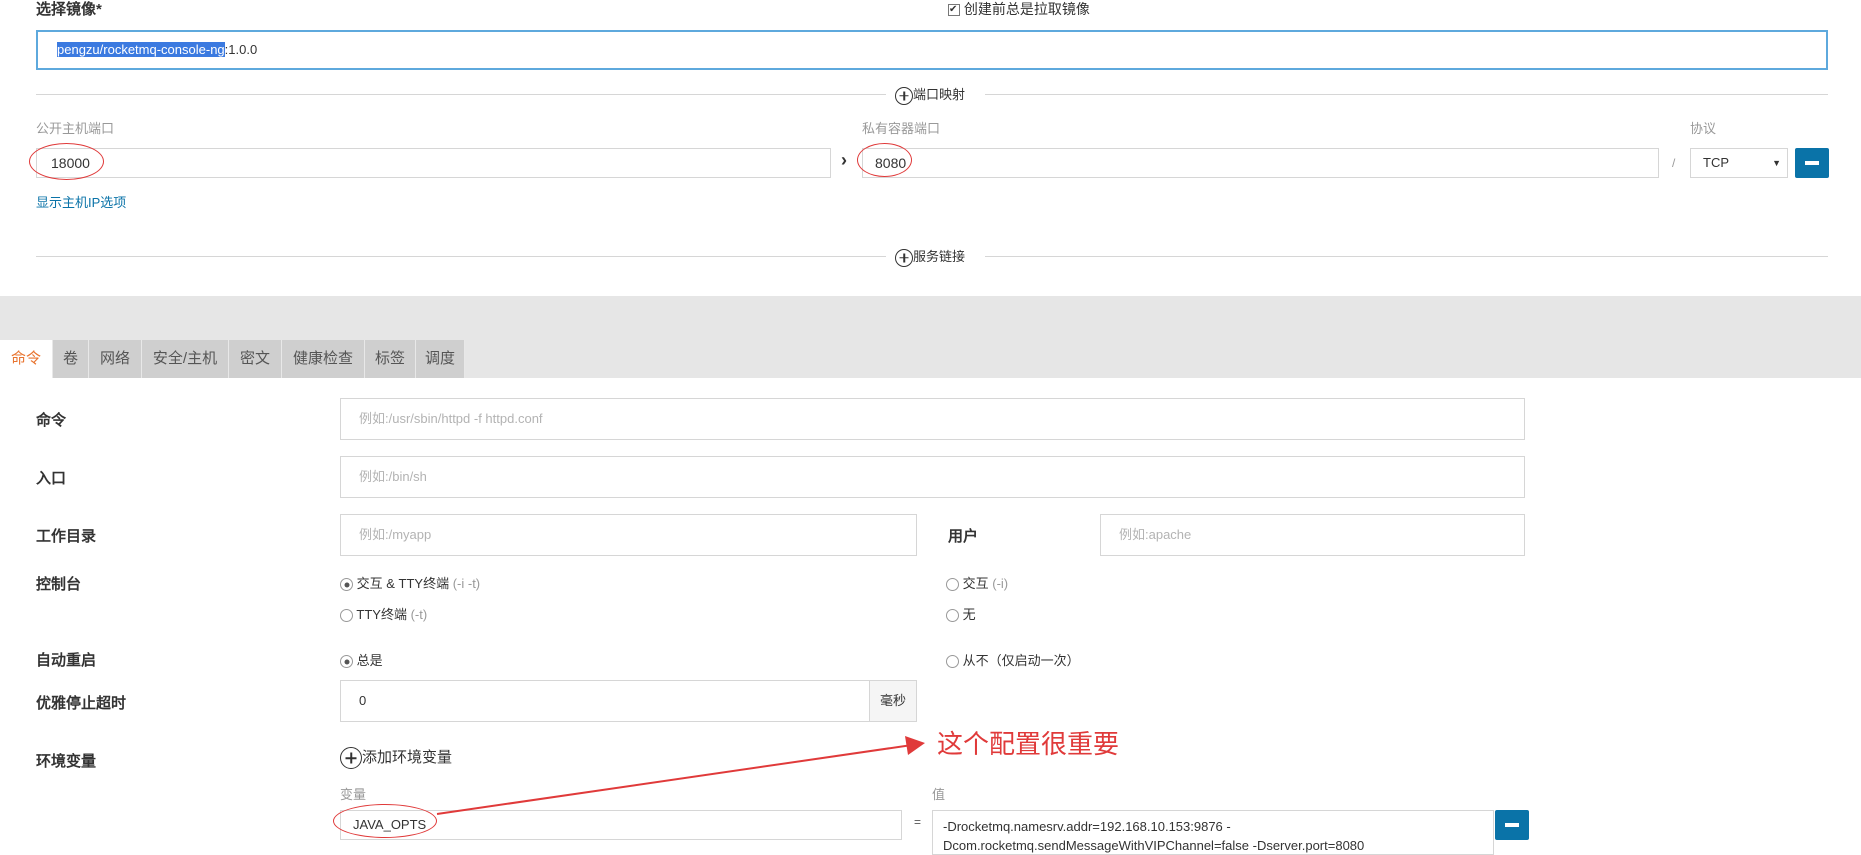 The image size is (1861, 855). What do you see at coordinates (680, 775) in the screenshot?
I see `annotation-arrow` at bounding box center [680, 775].